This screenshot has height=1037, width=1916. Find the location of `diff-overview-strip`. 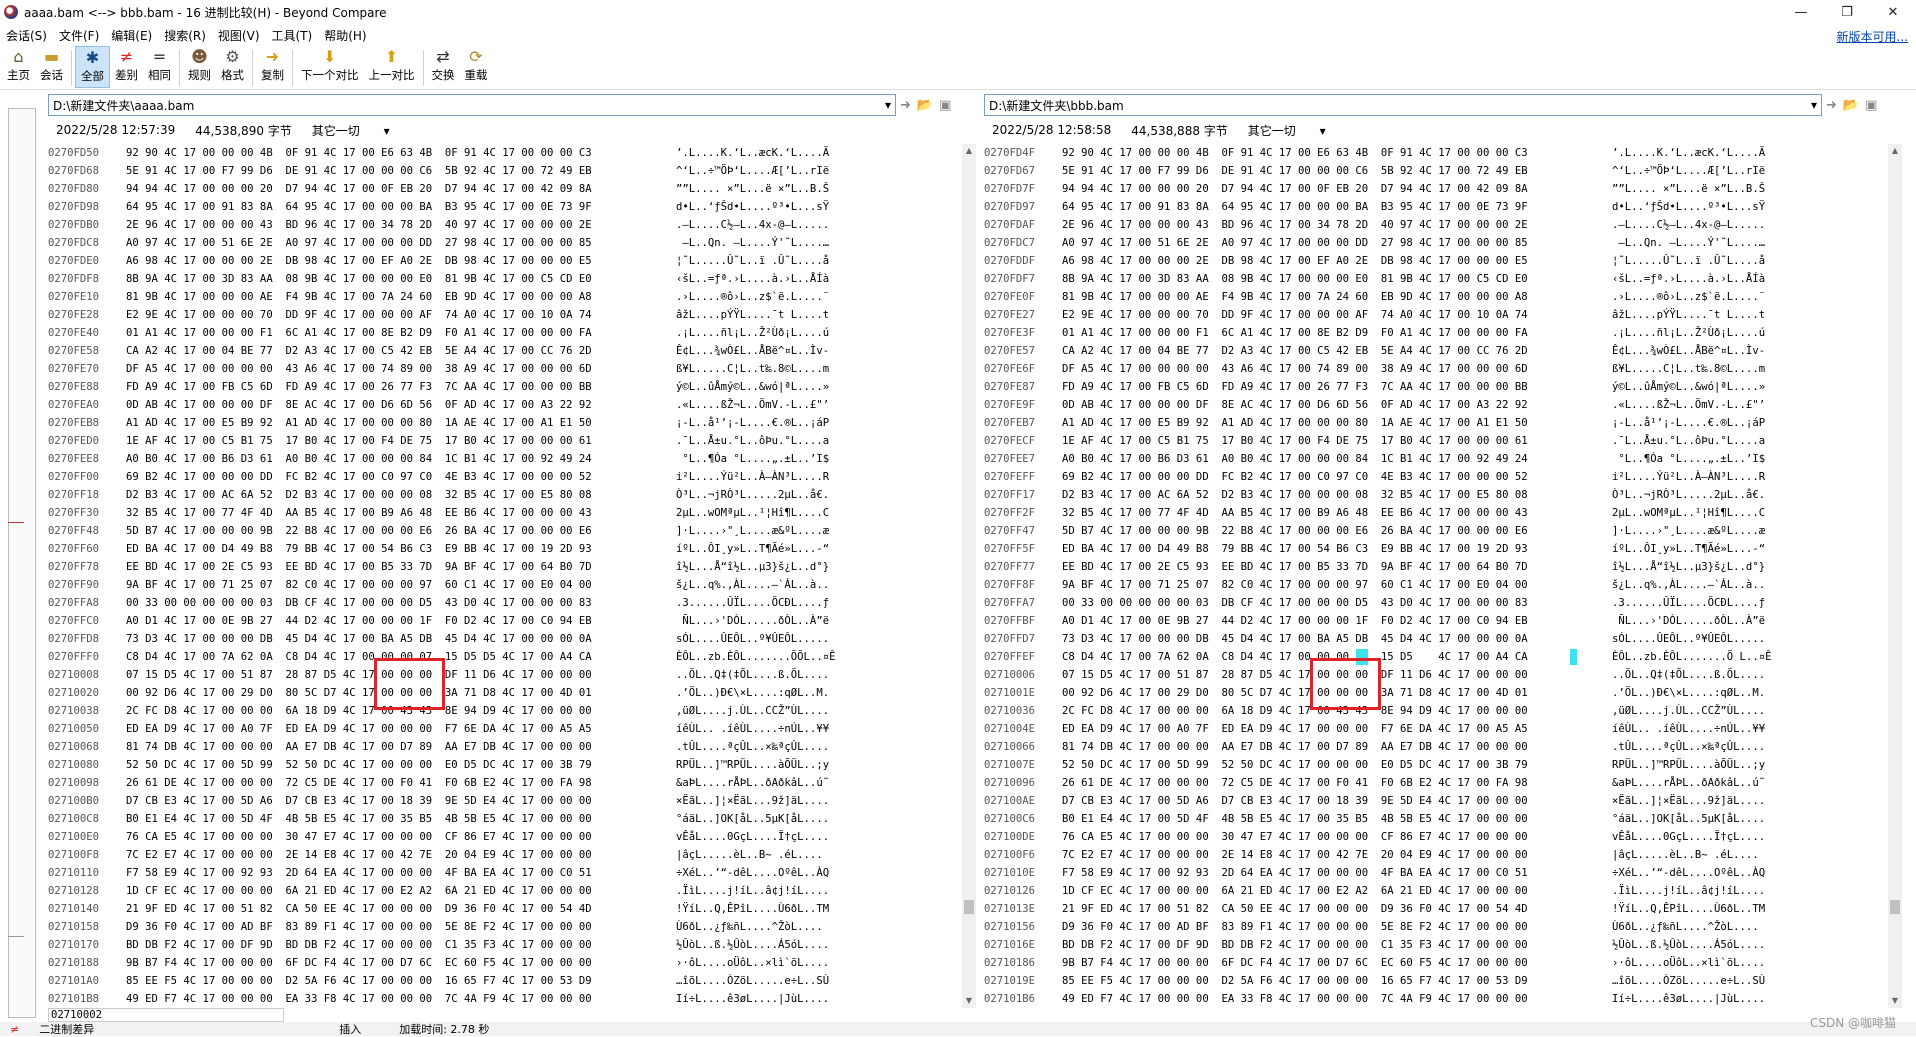

diff-overview-strip is located at coordinates (24, 555).